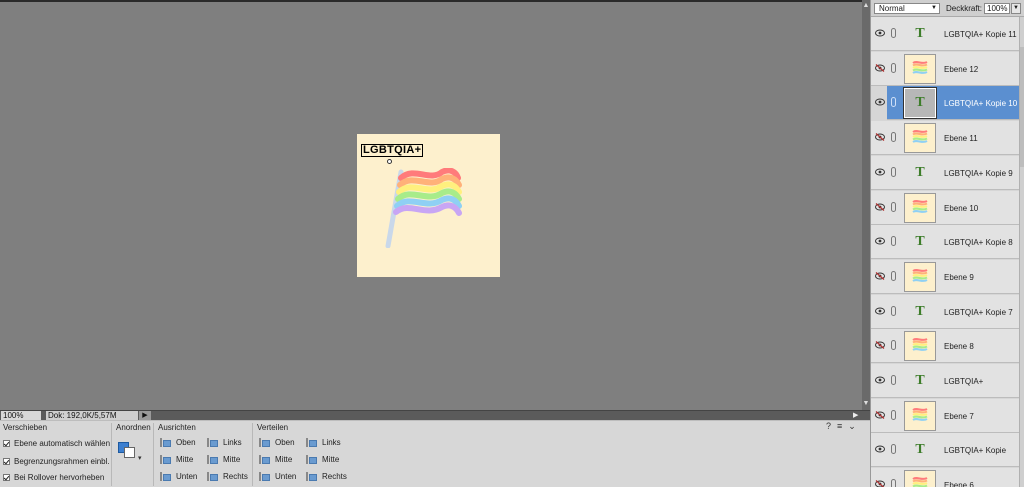 The image size is (1024, 487). I want to click on auto-select-checkbox, so click(6, 443).